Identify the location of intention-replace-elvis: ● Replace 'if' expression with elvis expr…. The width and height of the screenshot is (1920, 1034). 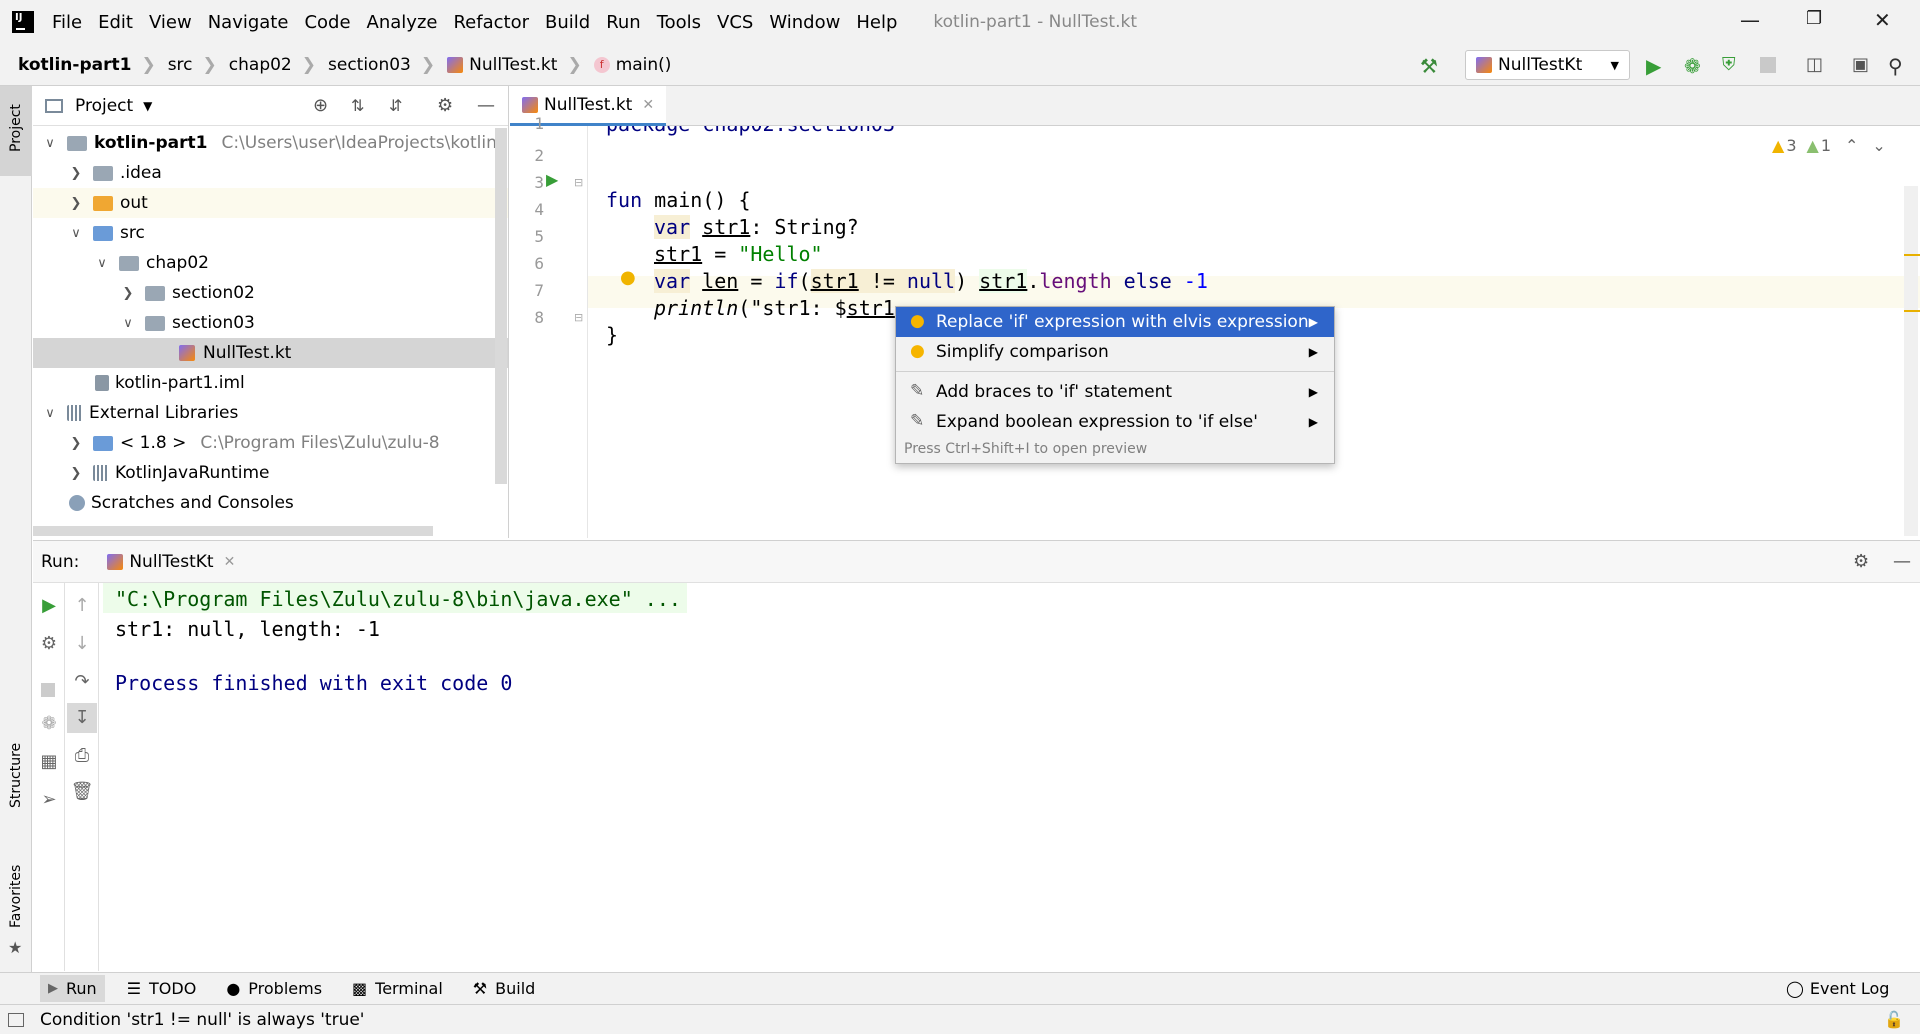
(1115, 322).